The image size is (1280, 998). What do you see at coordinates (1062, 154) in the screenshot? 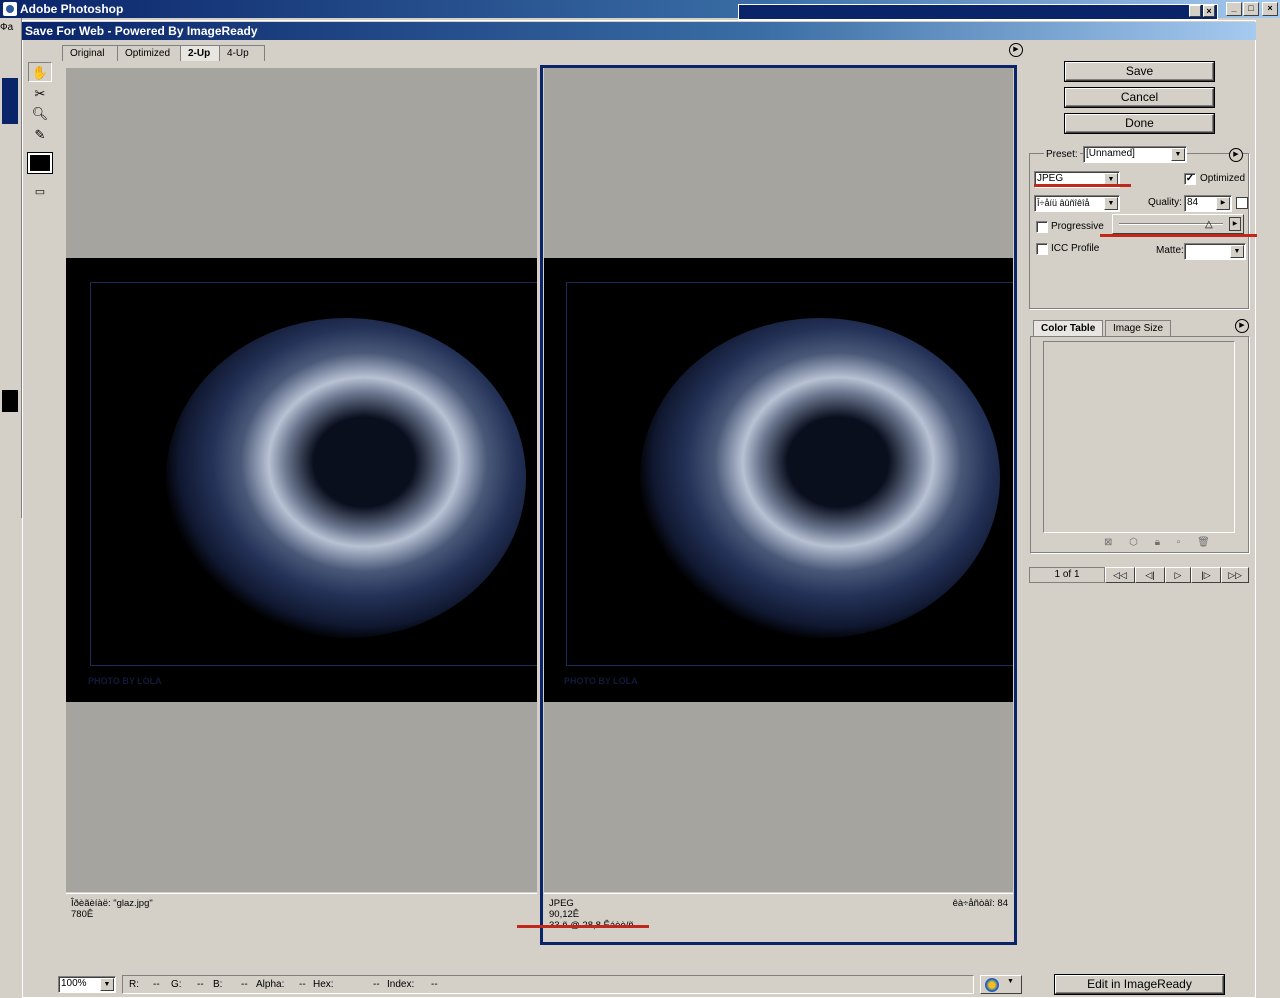
I see `preset-label: Preset:` at bounding box center [1062, 154].